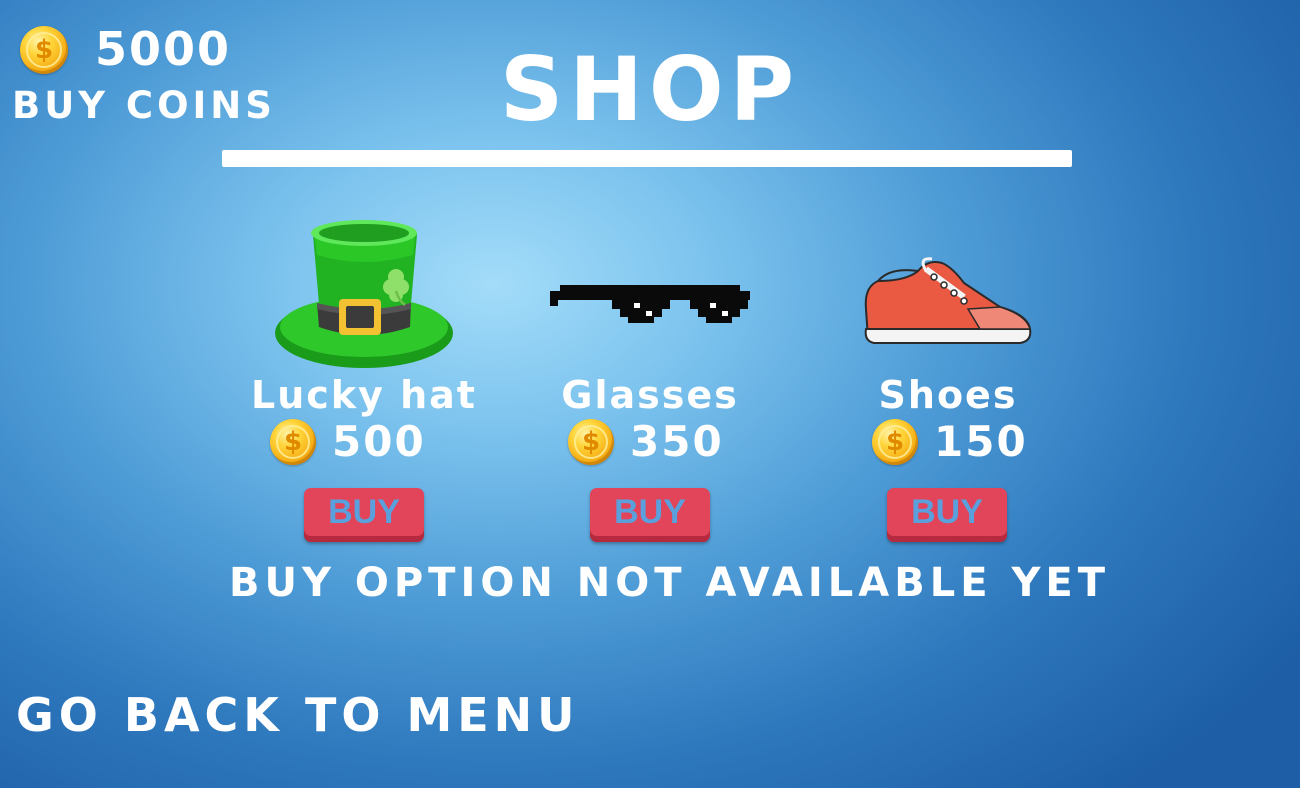 This screenshot has height=788, width=1300. What do you see at coordinates (981, 441) in the screenshot?
I see `price-value: 150` at bounding box center [981, 441].